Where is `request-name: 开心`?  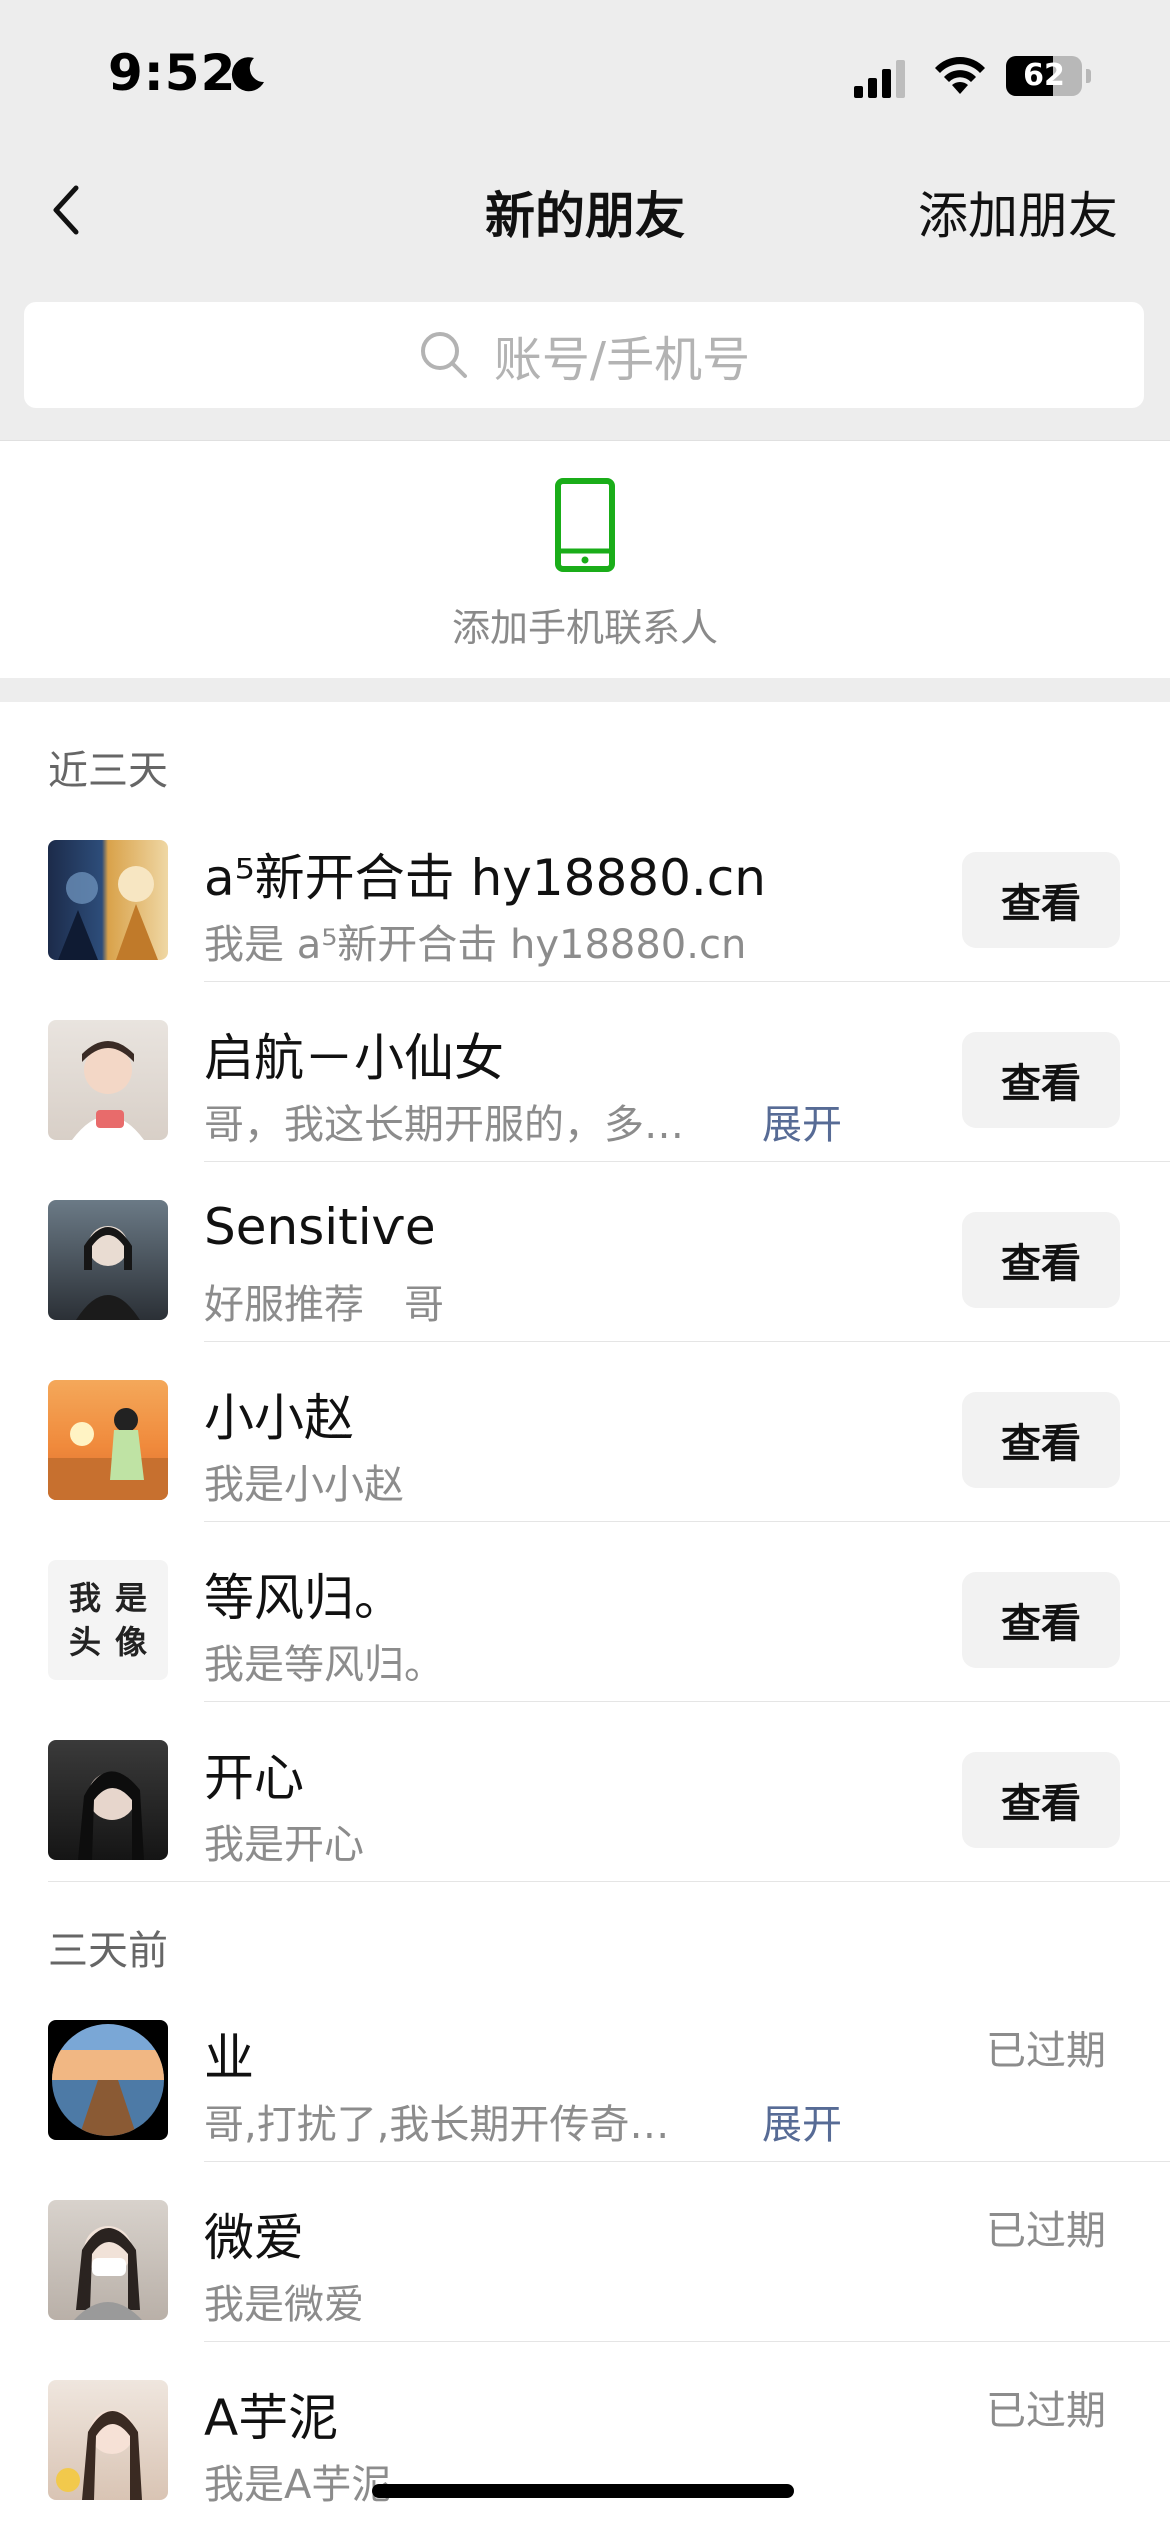
request-name: 开心 is located at coordinates (254, 1778).